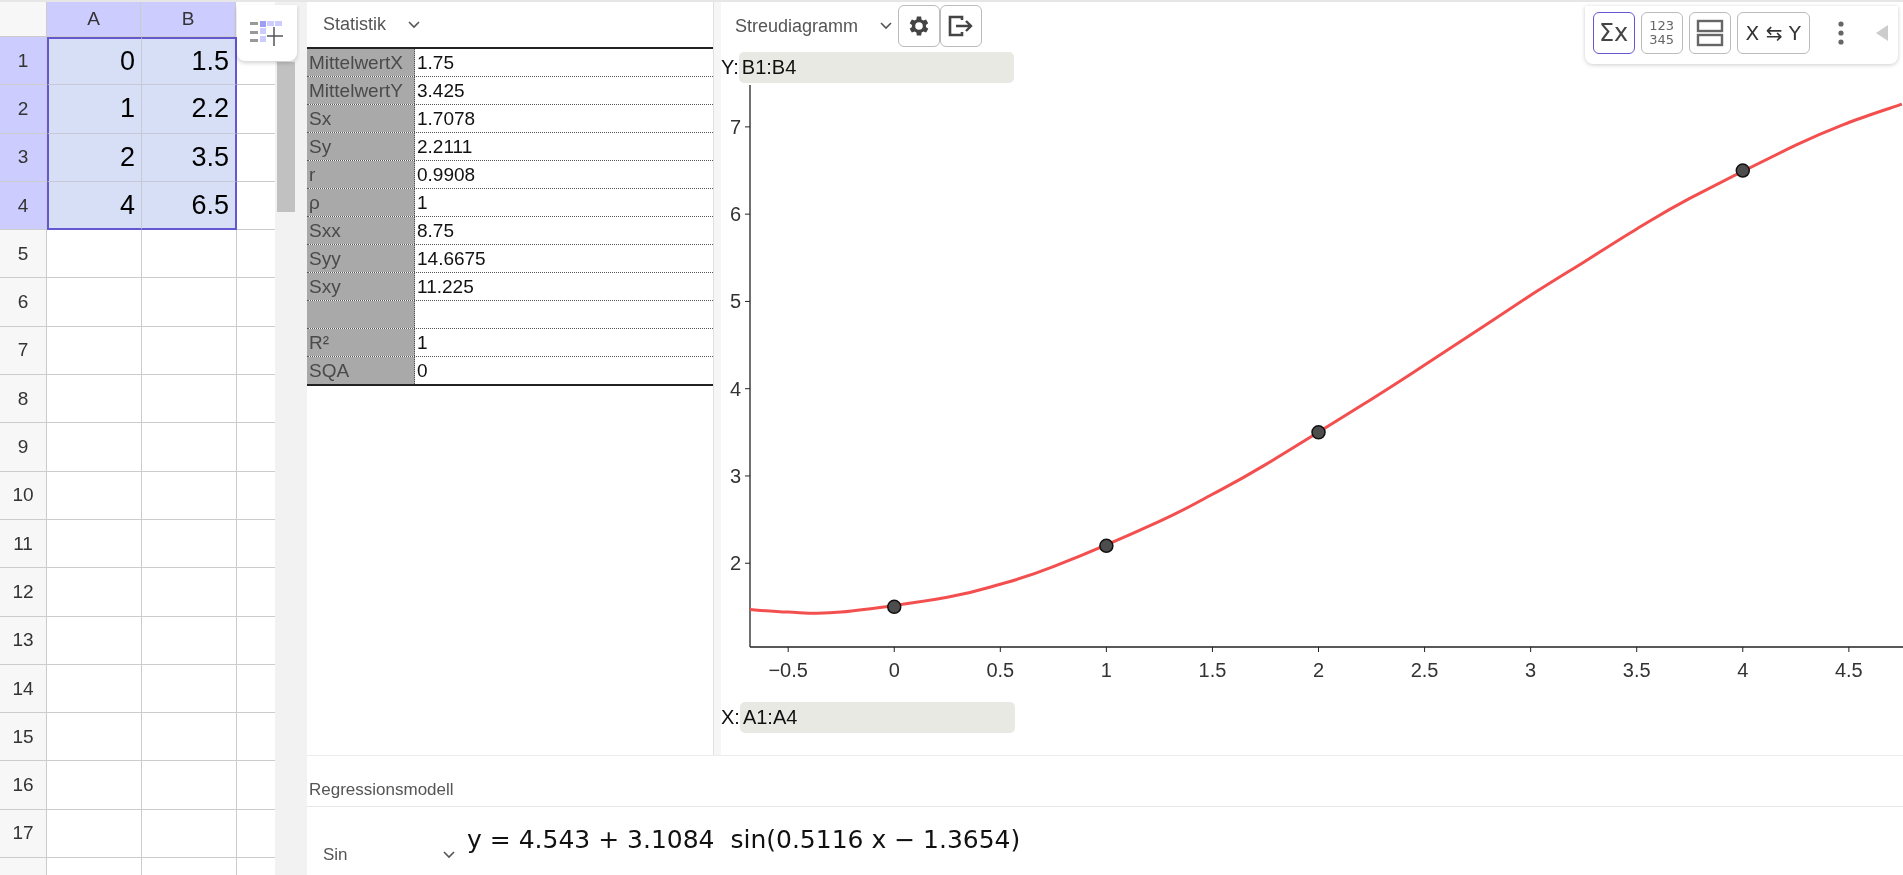 Image resolution: width=1903 pixels, height=875 pixels. I want to click on row-header: 6, so click(23, 302).